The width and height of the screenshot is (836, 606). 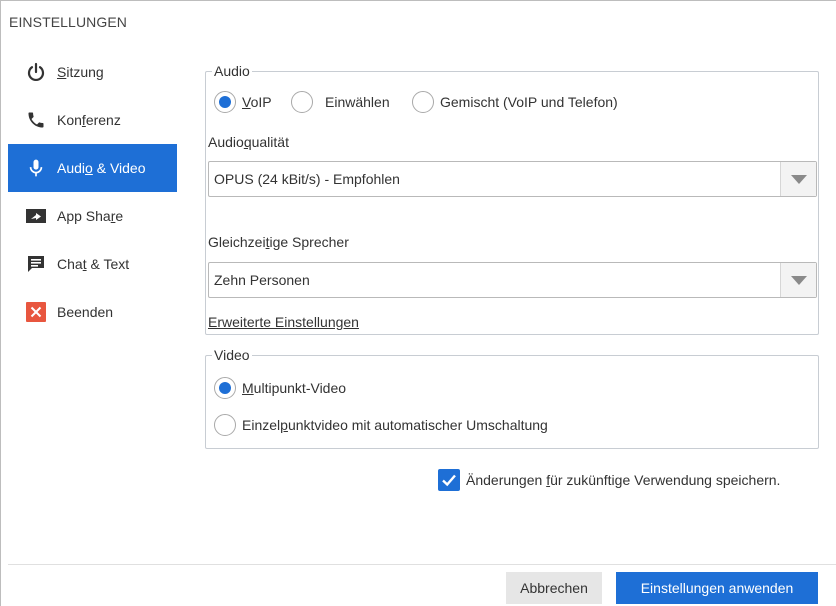 I want to click on sidebar-item-chat-text: Chat & Text, so click(x=92, y=264).